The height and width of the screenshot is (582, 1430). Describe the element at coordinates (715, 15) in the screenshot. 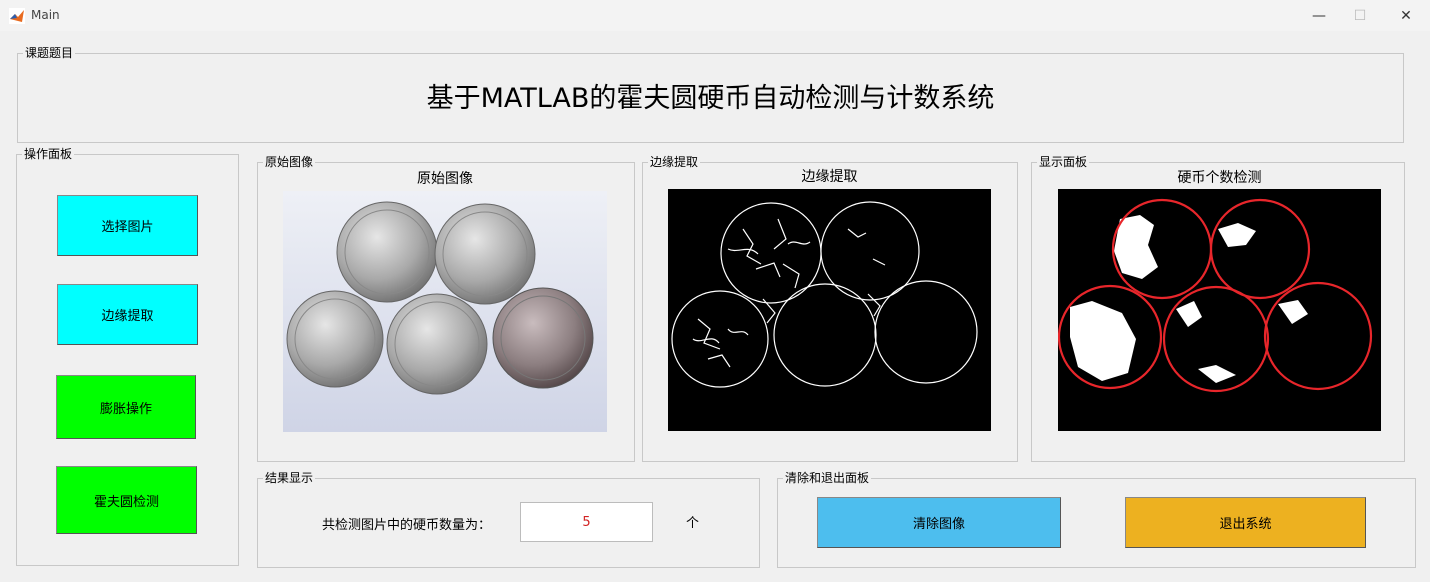

I see `title-bar: Main — ☐ ✕` at that location.